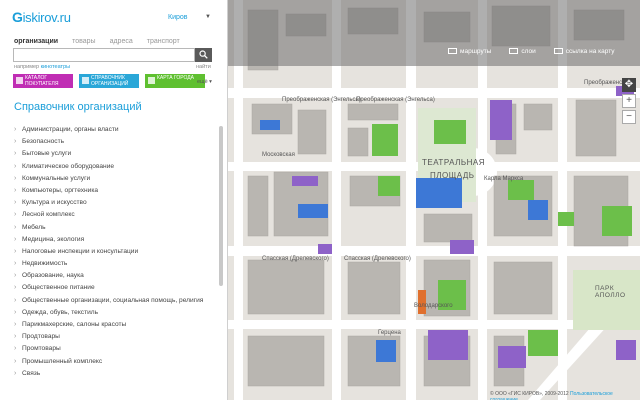  Describe the element at coordinates (629, 85) in the screenshot. I see `pan-icon: ✥` at that location.